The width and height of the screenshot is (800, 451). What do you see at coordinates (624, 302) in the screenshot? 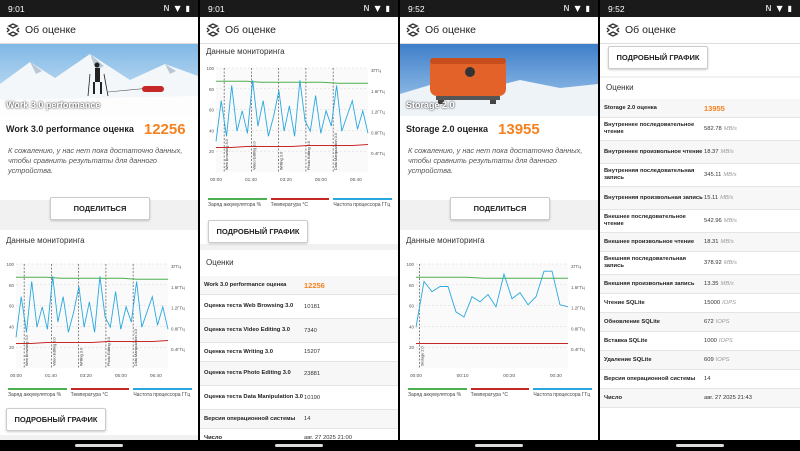
I see `row-label: Чтение SQLite` at bounding box center [624, 302].